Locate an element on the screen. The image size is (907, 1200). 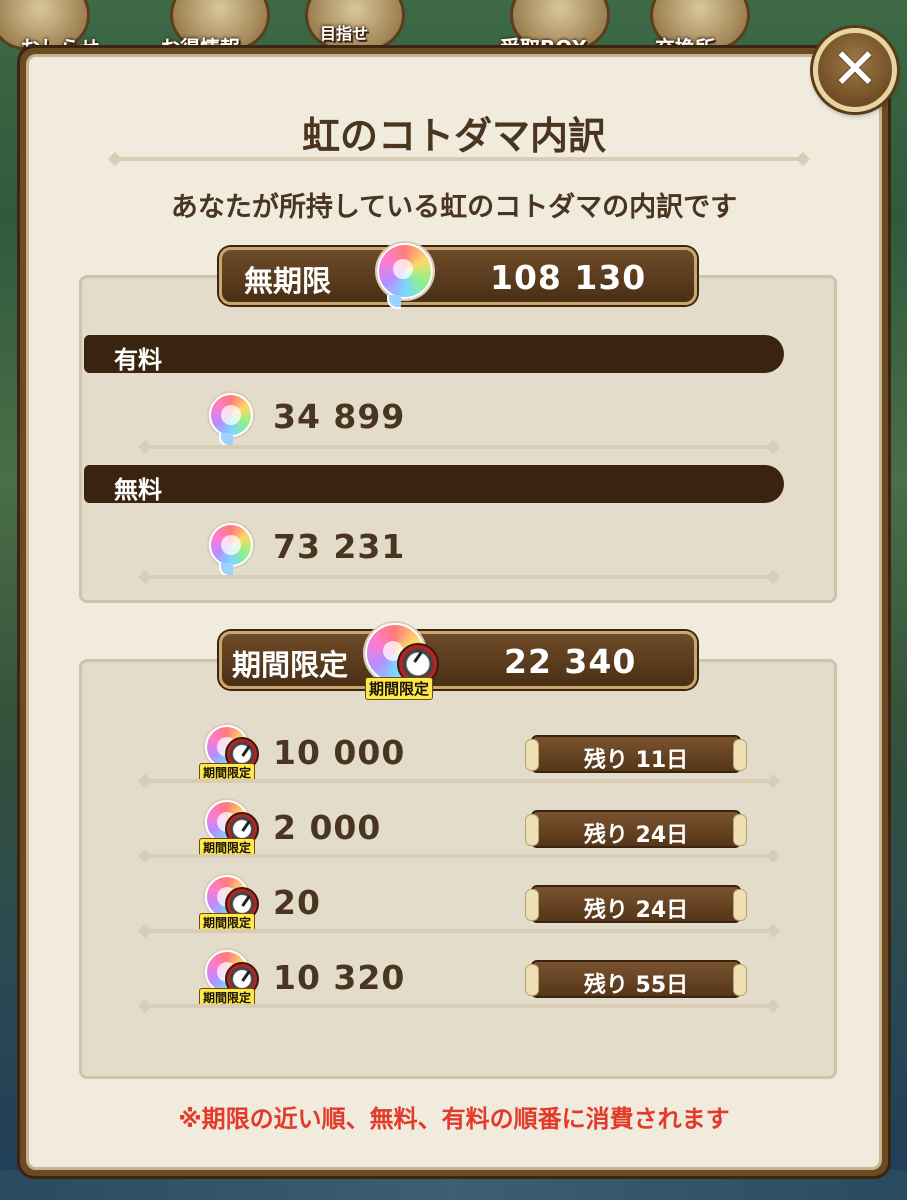
remaining-days-badge: 残り 55日 is located at coordinates (636, 979).